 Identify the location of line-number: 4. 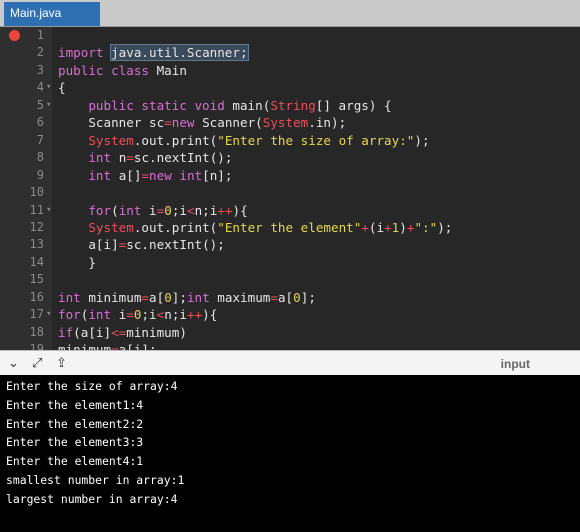
(40, 87).